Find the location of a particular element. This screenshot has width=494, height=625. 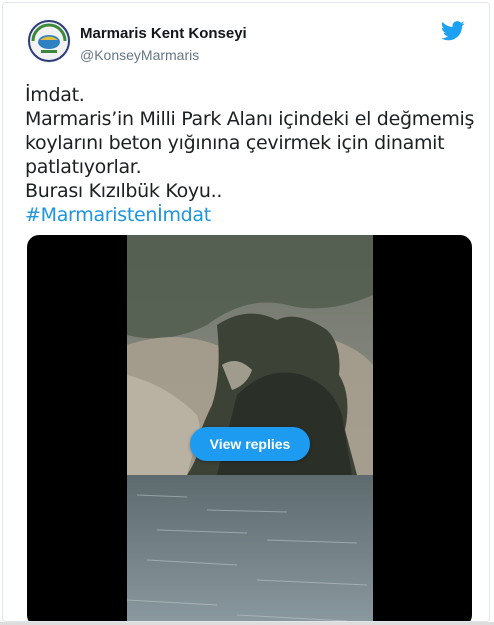

avatar is located at coordinates (49, 41).